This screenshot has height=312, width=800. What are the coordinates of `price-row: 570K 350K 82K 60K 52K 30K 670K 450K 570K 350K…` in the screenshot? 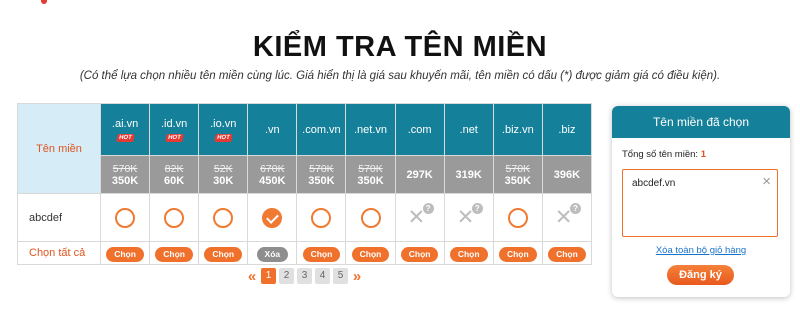 It's located at (305, 174).